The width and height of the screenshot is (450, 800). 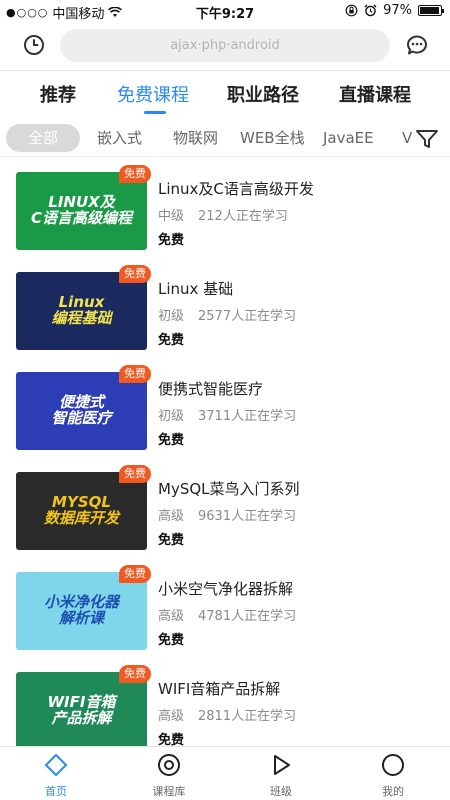 I want to click on course-thumbnail: LINUX及 C语言高级编程, so click(x=81, y=211).